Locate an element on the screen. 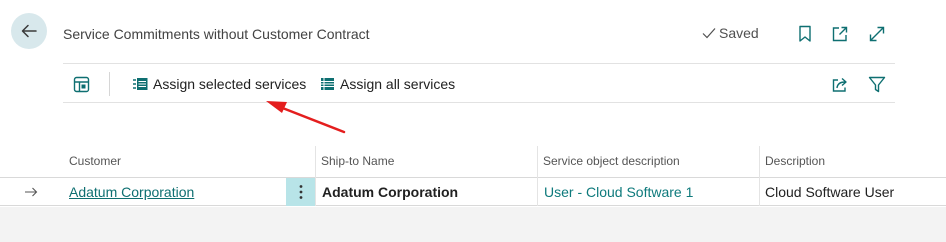 Image resolution: width=946 pixels, height=242 pixels. row-indicator is located at coordinates (31, 192).